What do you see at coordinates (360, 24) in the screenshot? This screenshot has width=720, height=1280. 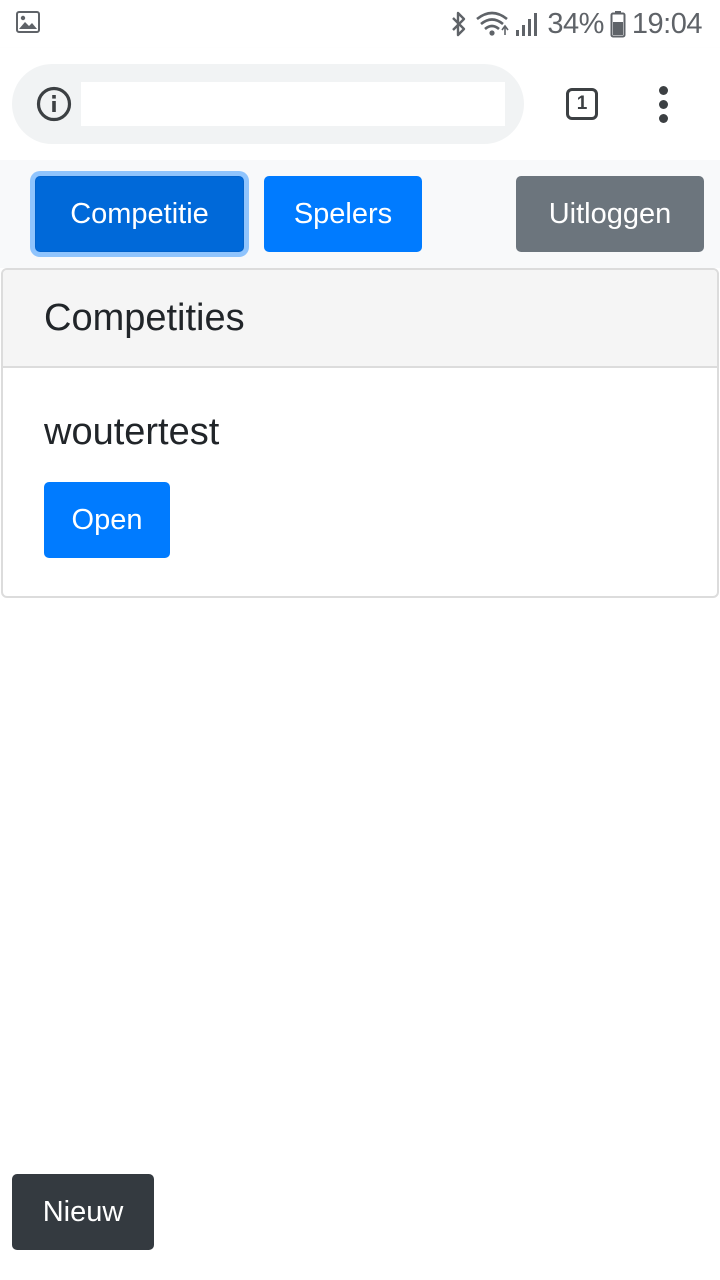 I see `status-bar: 34% 19:04` at bounding box center [360, 24].